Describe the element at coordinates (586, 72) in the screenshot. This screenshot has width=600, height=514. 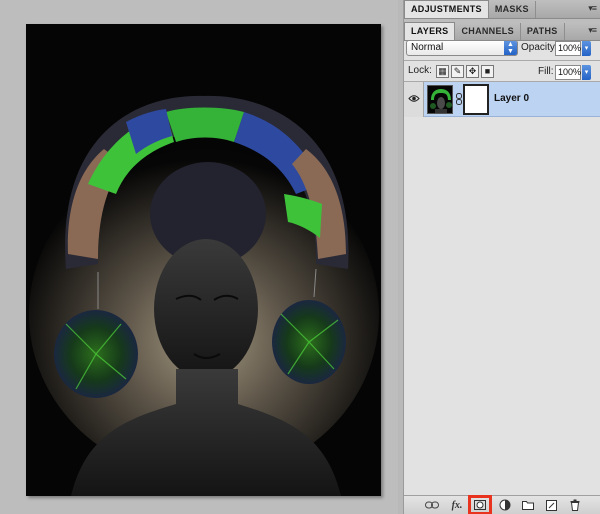
I see `fill-dropdown-icon: ▾` at that location.